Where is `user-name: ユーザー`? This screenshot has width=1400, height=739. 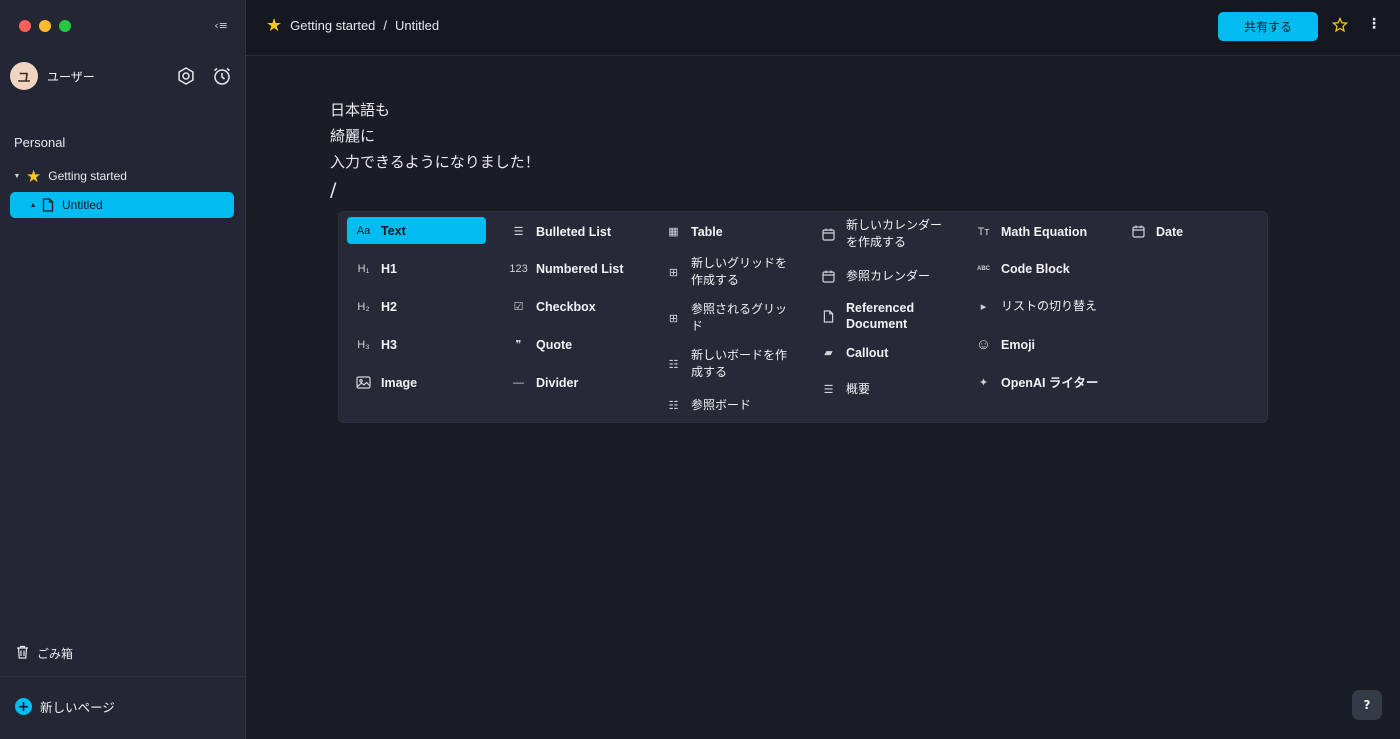
user-name: ユーザー is located at coordinates (71, 76).